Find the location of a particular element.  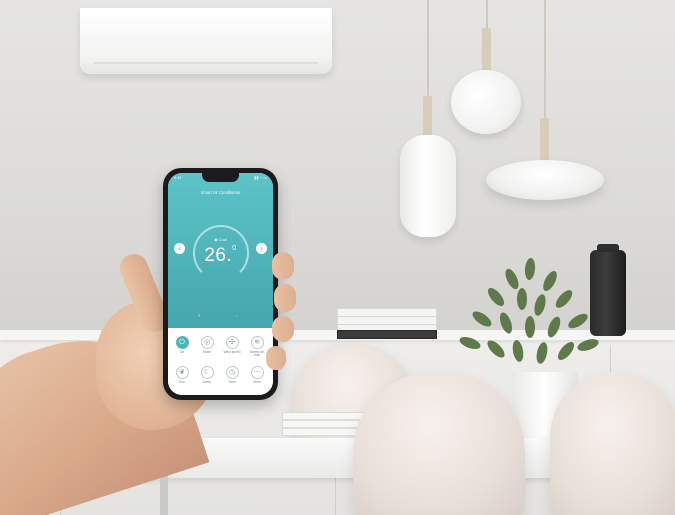

potted-plant is located at coordinates (530, 317).